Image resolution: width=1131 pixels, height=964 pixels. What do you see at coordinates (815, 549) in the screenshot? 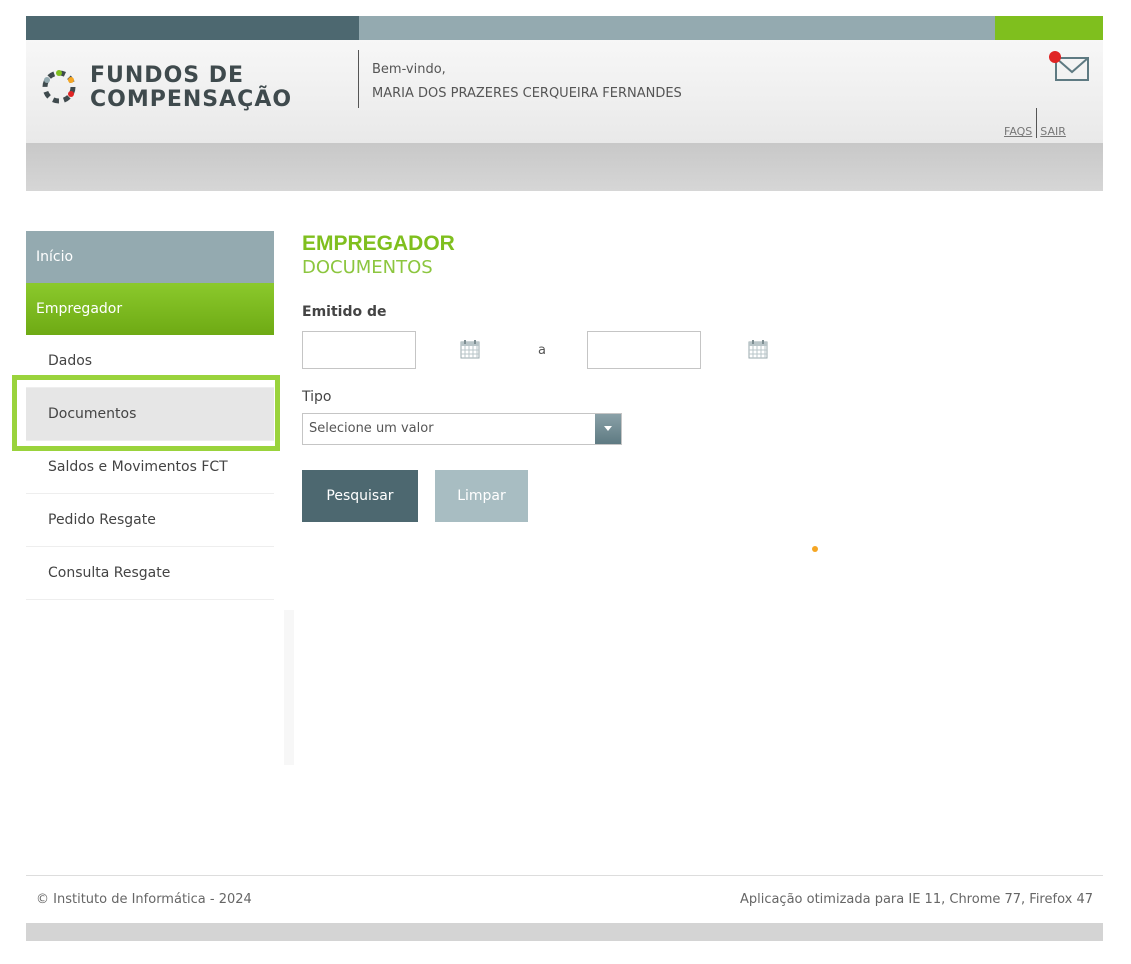
I see `loading-dot` at bounding box center [815, 549].